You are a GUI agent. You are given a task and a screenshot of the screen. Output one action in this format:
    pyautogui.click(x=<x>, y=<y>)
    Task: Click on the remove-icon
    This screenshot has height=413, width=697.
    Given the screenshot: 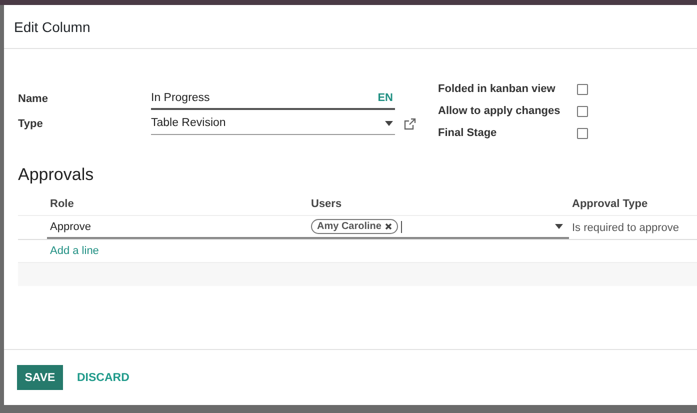 What is the action you would take?
    pyautogui.click(x=388, y=226)
    